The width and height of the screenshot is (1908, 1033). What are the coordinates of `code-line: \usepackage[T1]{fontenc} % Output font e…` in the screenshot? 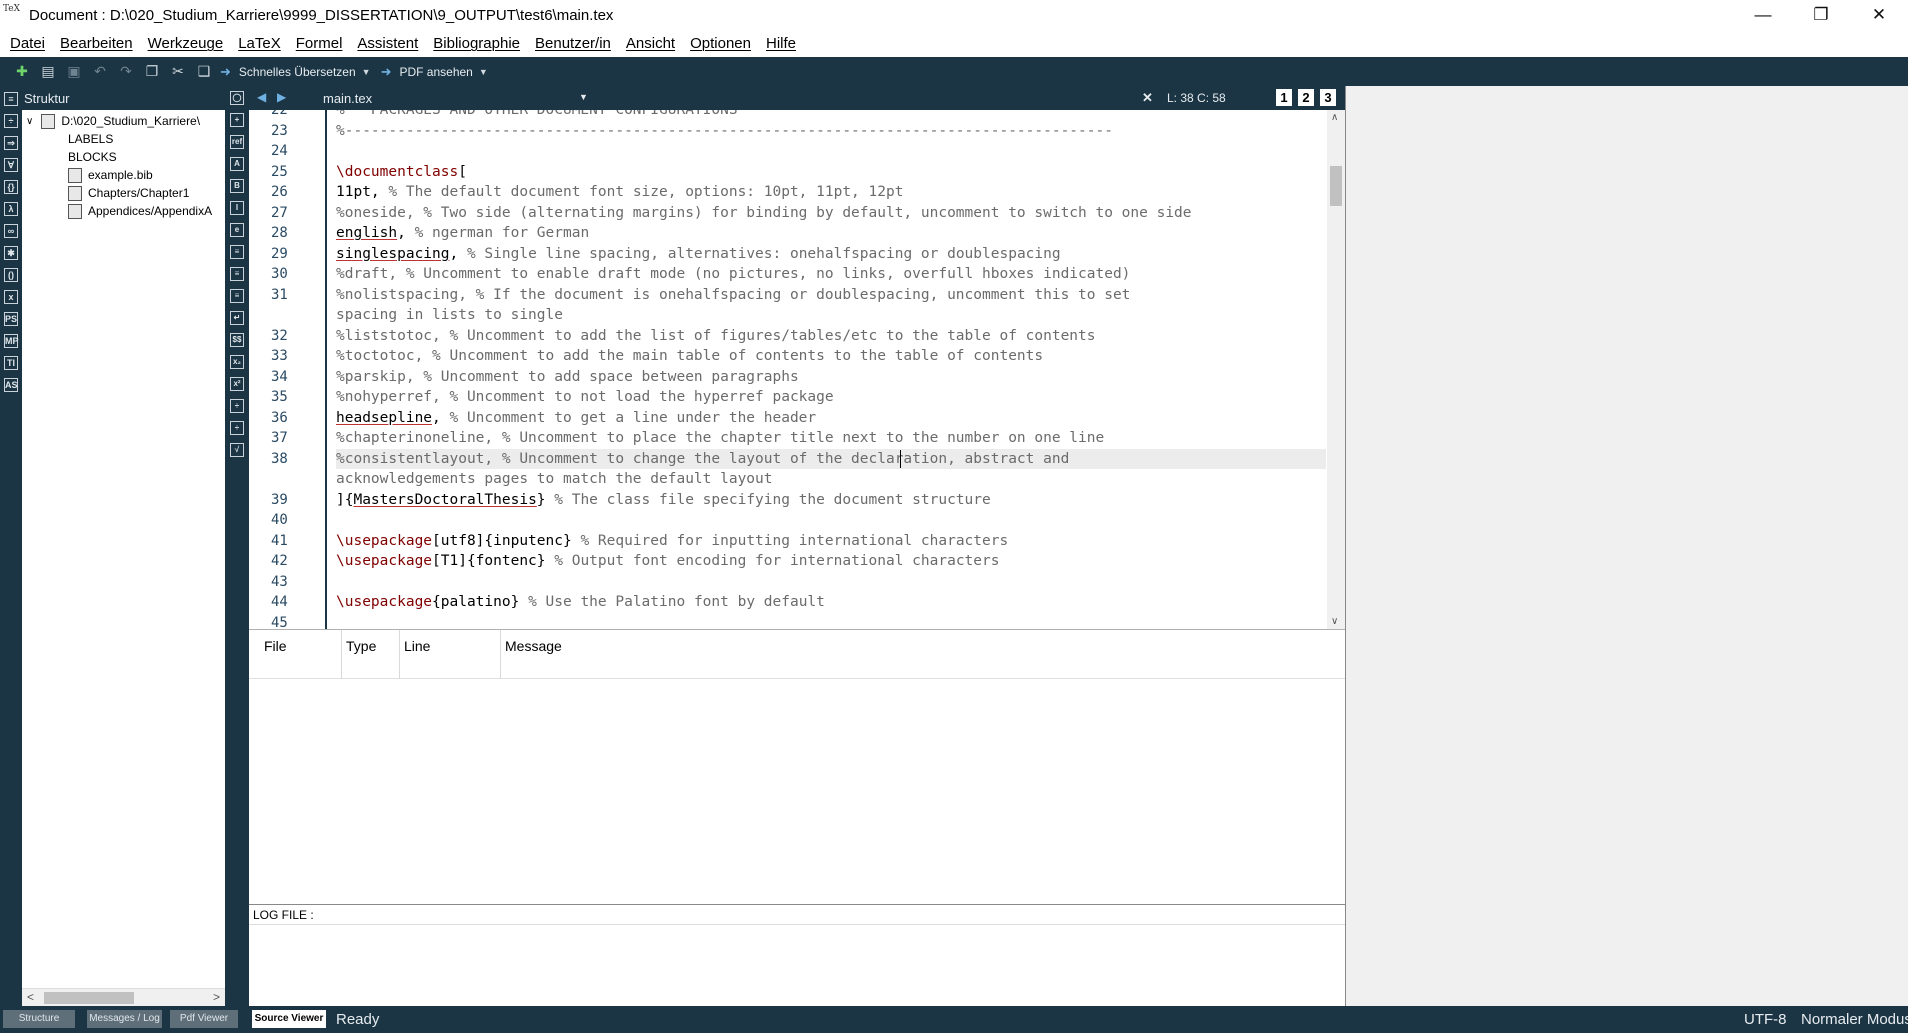 It's located at (831, 561).